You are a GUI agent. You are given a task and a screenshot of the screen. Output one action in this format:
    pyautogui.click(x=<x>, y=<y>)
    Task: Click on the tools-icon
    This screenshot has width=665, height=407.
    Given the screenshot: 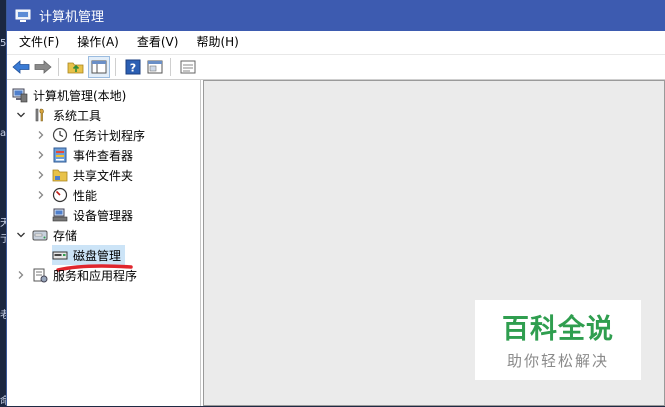 What is the action you would take?
    pyautogui.click(x=40, y=115)
    